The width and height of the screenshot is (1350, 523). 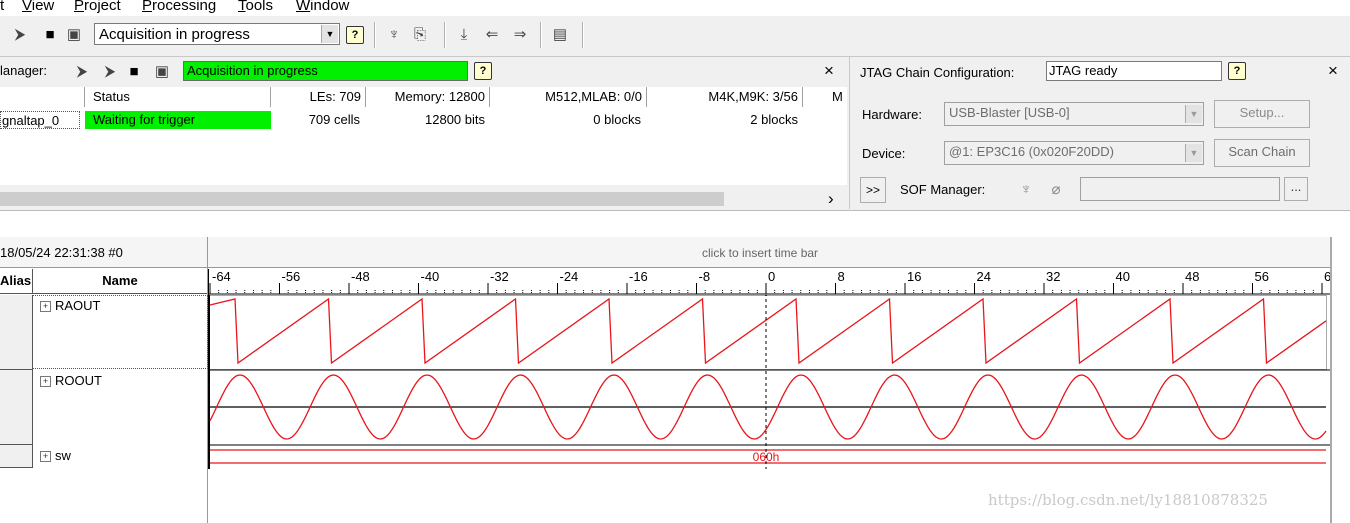 I want to click on time-ruler: -64-56-48-40-32-24-16-80816243240485664, so click(x=769, y=282).